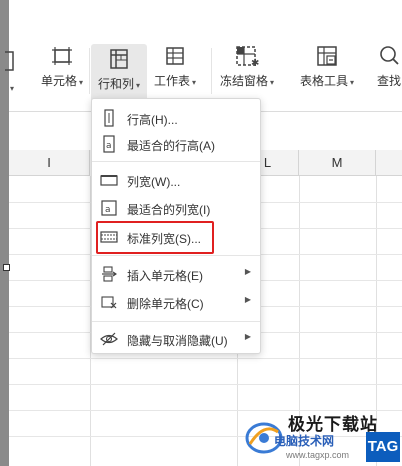 The width and height of the screenshot is (402, 466). I want to click on menu-item-autofit-row-height: a 最适合的行高(A), so click(176, 144).